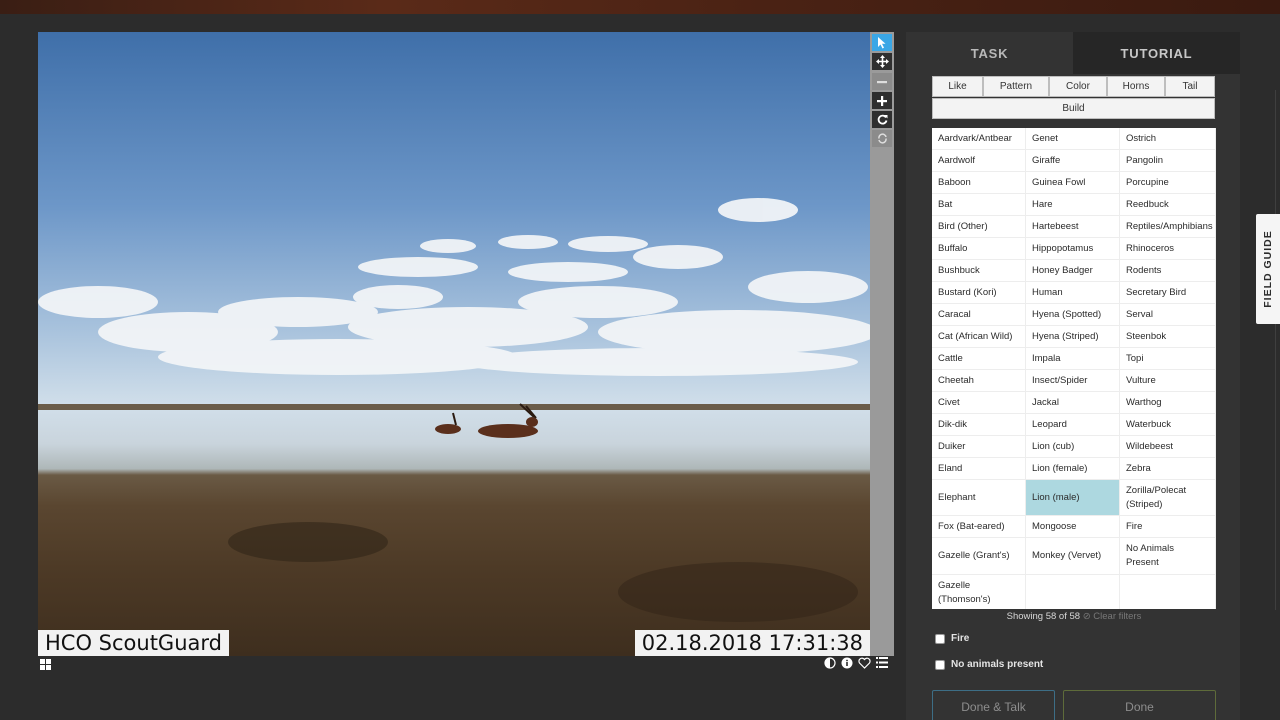 Image resolution: width=1280 pixels, height=720 pixels. What do you see at coordinates (1112, 616) in the screenshot?
I see `clear-filters-link: ⊘ Clear filters` at bounding box center [1112, 616].